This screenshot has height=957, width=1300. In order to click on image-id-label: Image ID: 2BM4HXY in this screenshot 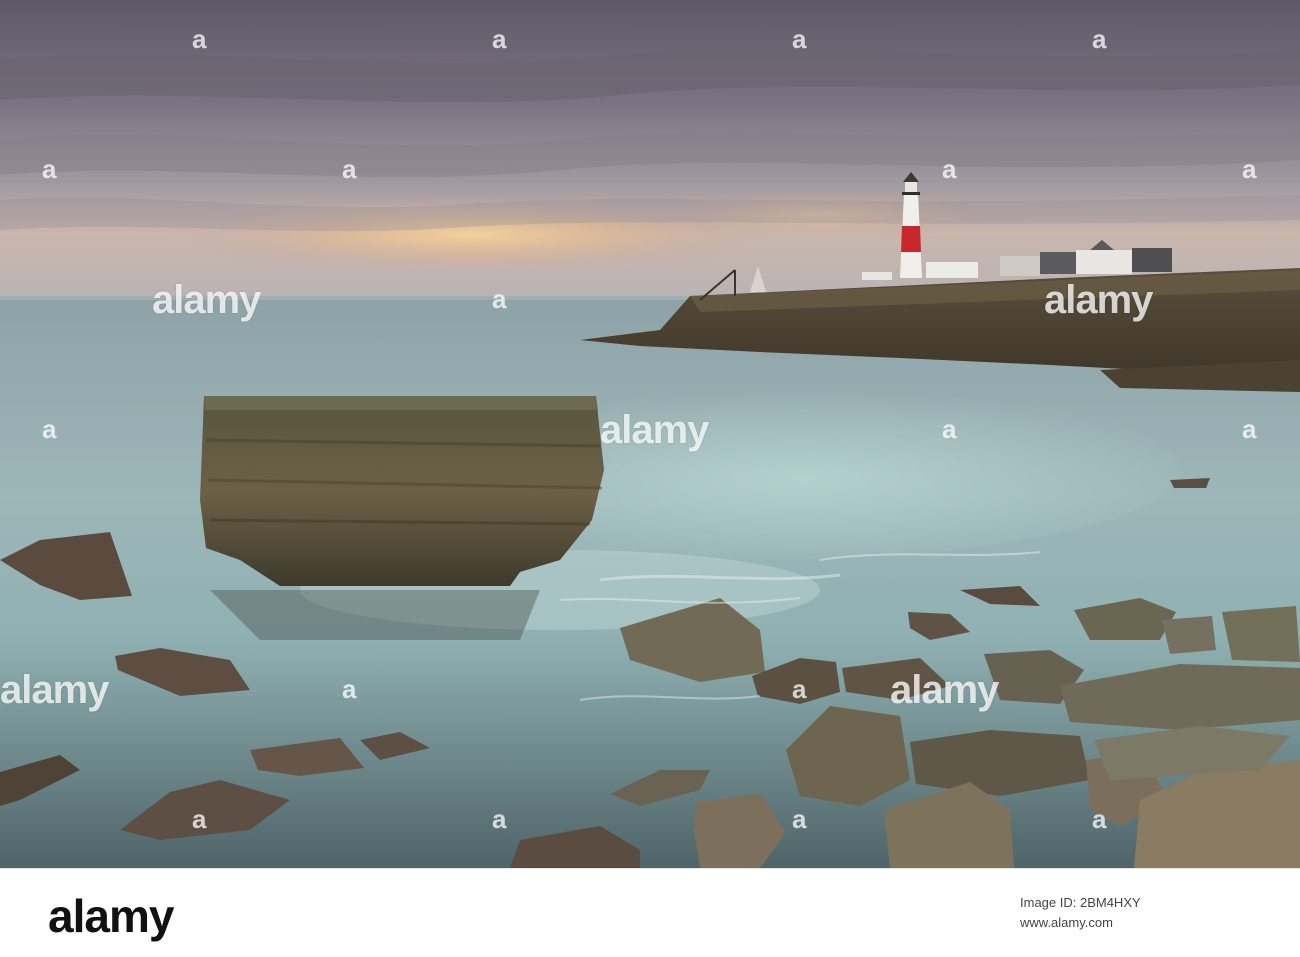, I will do `click(1080, 902)`.